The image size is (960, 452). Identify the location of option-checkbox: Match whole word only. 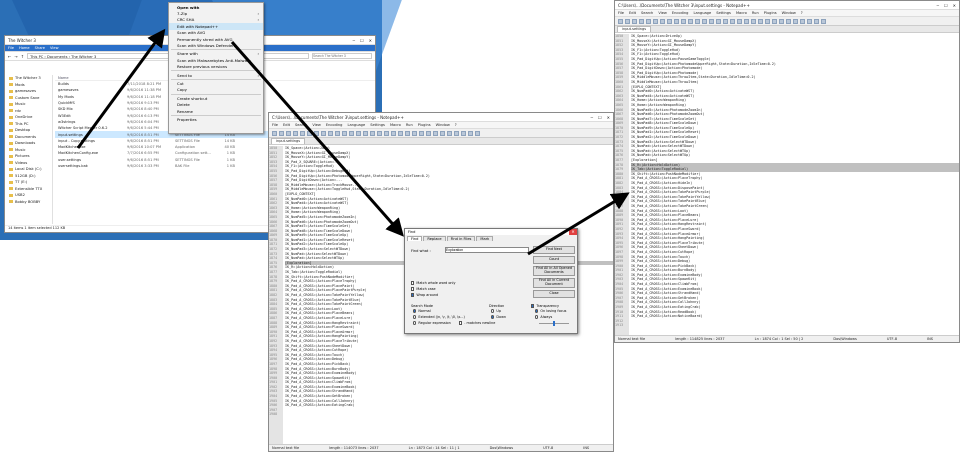
(433, 283).